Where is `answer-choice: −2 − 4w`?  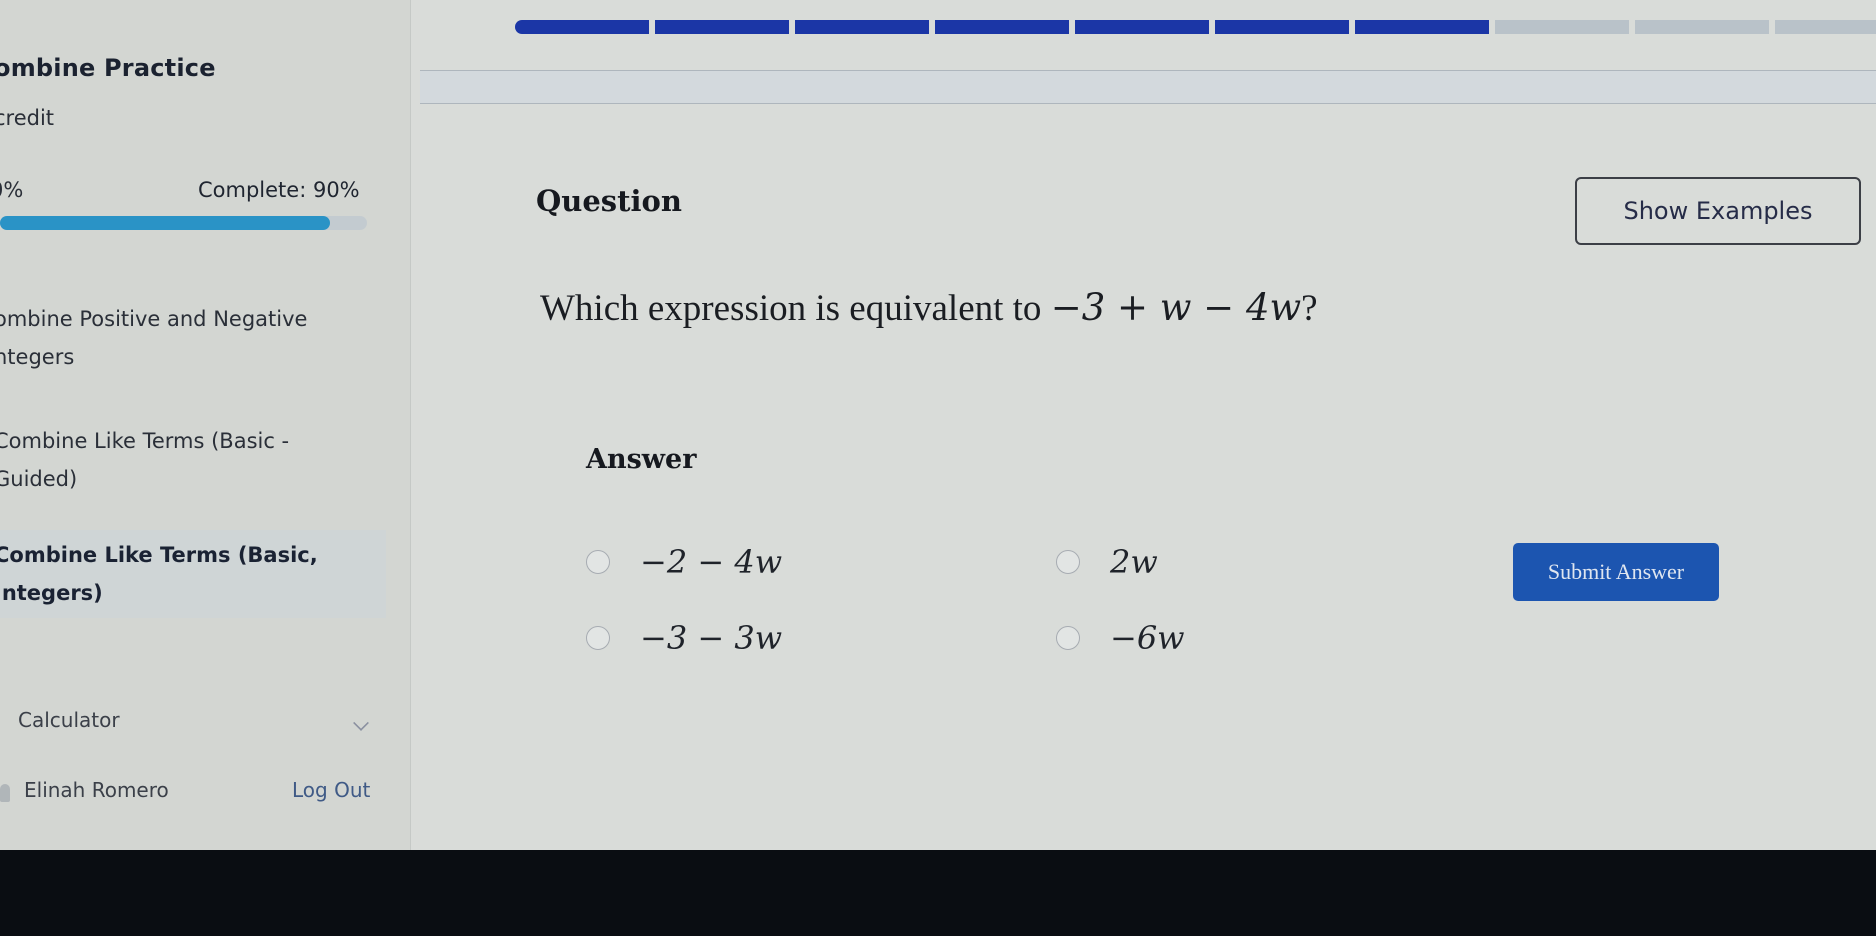 answer-choice: −2 − 4w is located at coordinates (684, 562).